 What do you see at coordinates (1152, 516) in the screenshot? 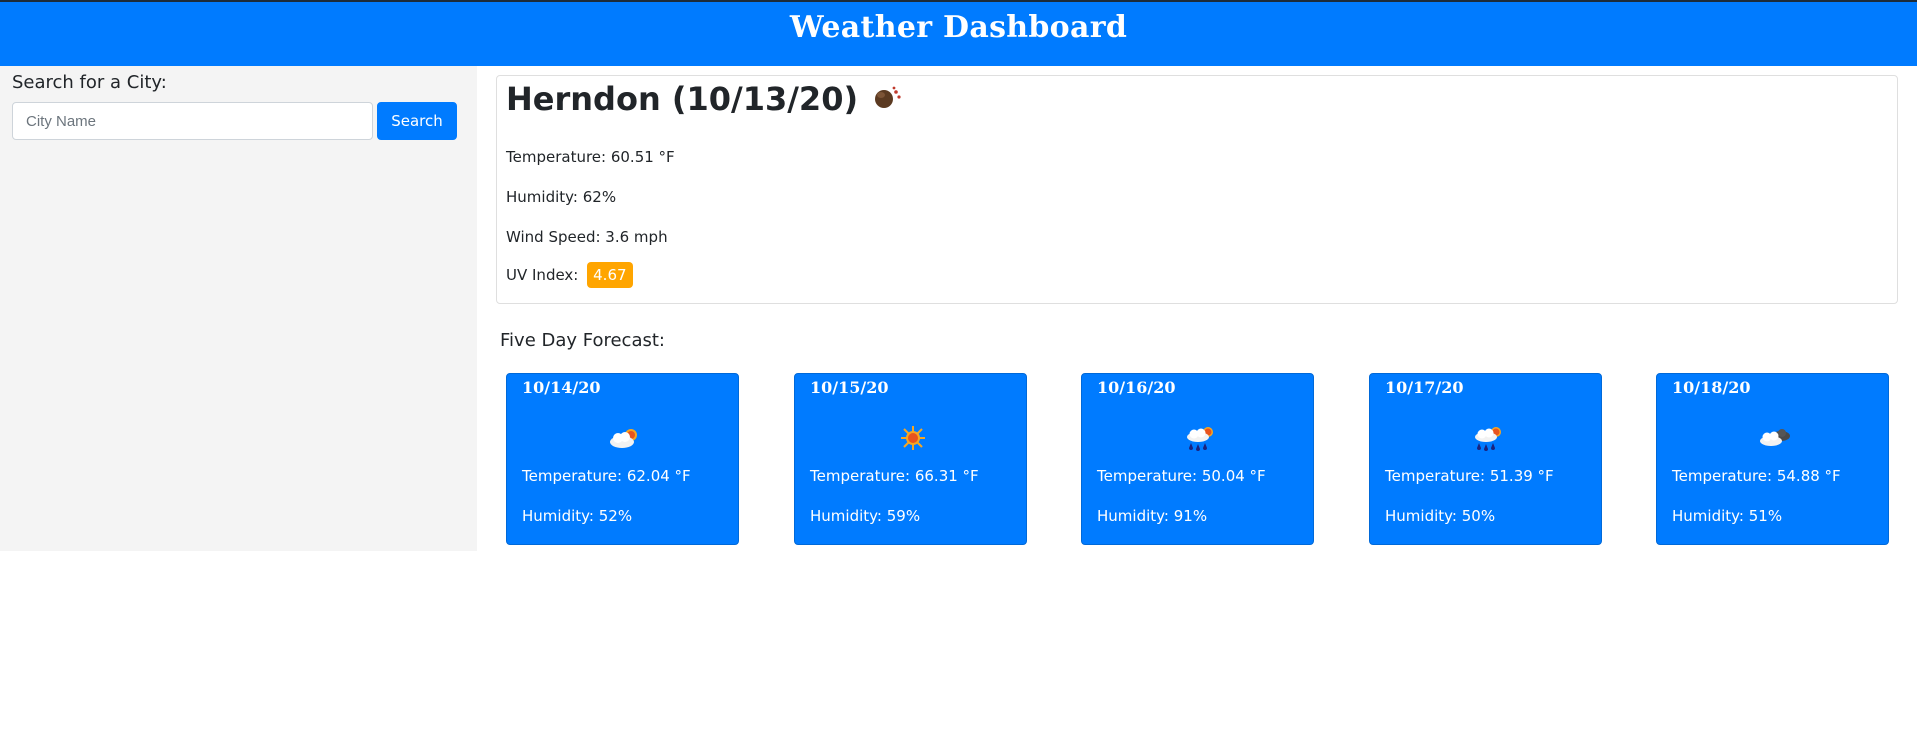
I see `forecast-humidity: Humidity: 91%` at bounding box center [1152, 516].